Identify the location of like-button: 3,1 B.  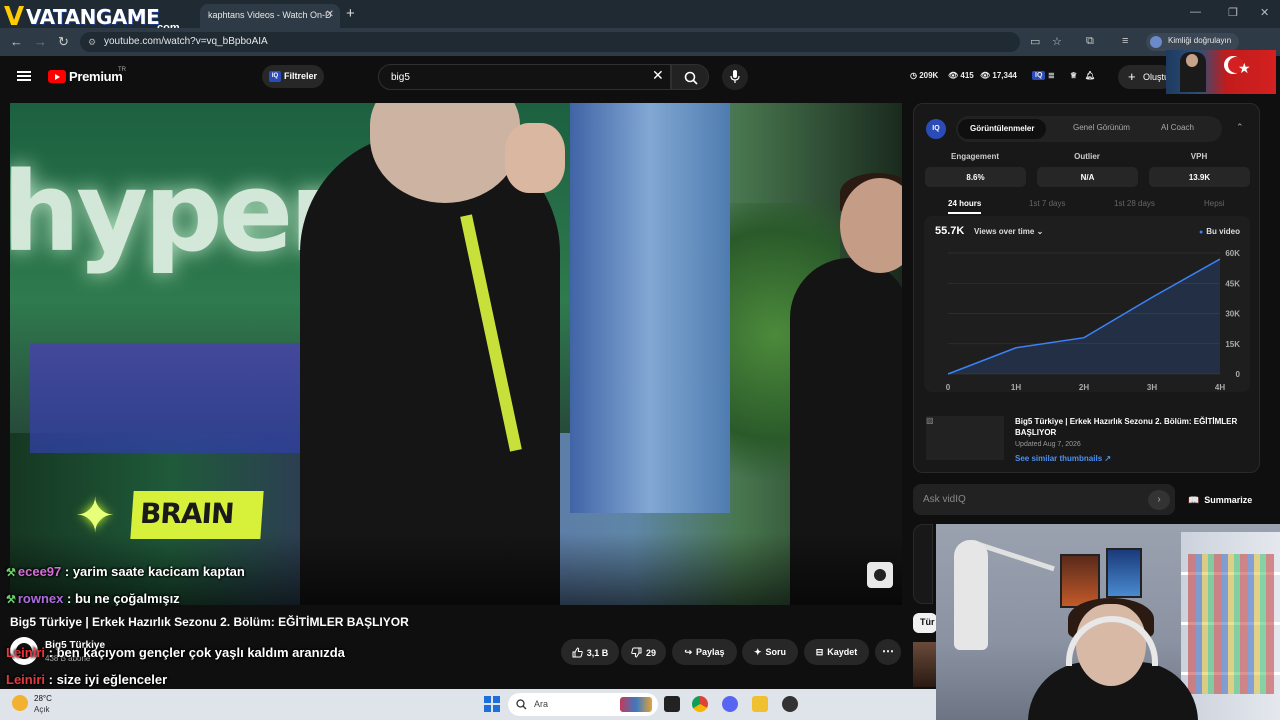
(590, 652).